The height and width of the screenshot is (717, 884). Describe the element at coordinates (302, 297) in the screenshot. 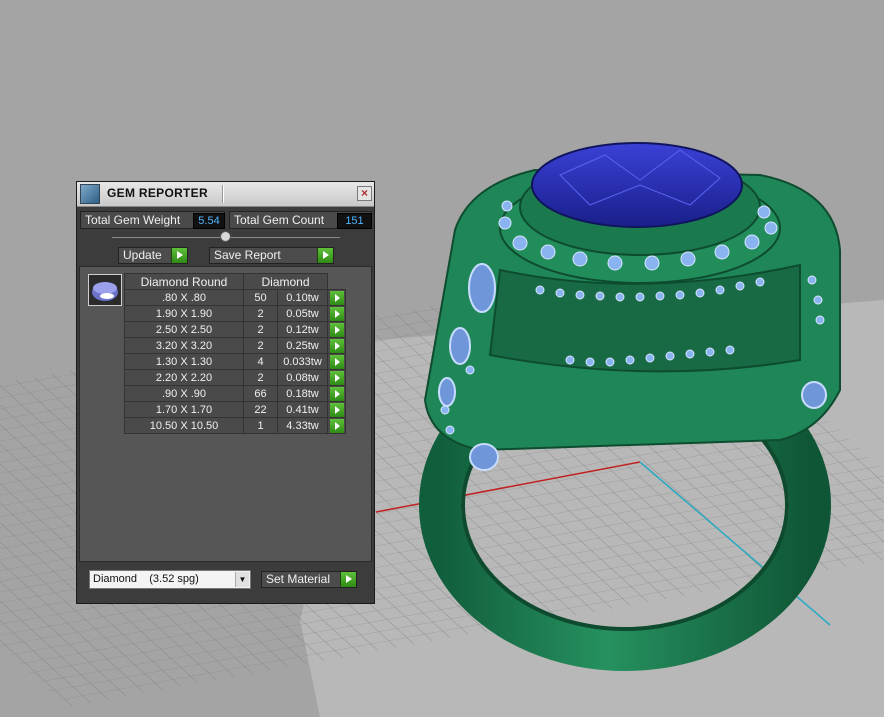

I see `gem-weight: 0.10tw` at that location.